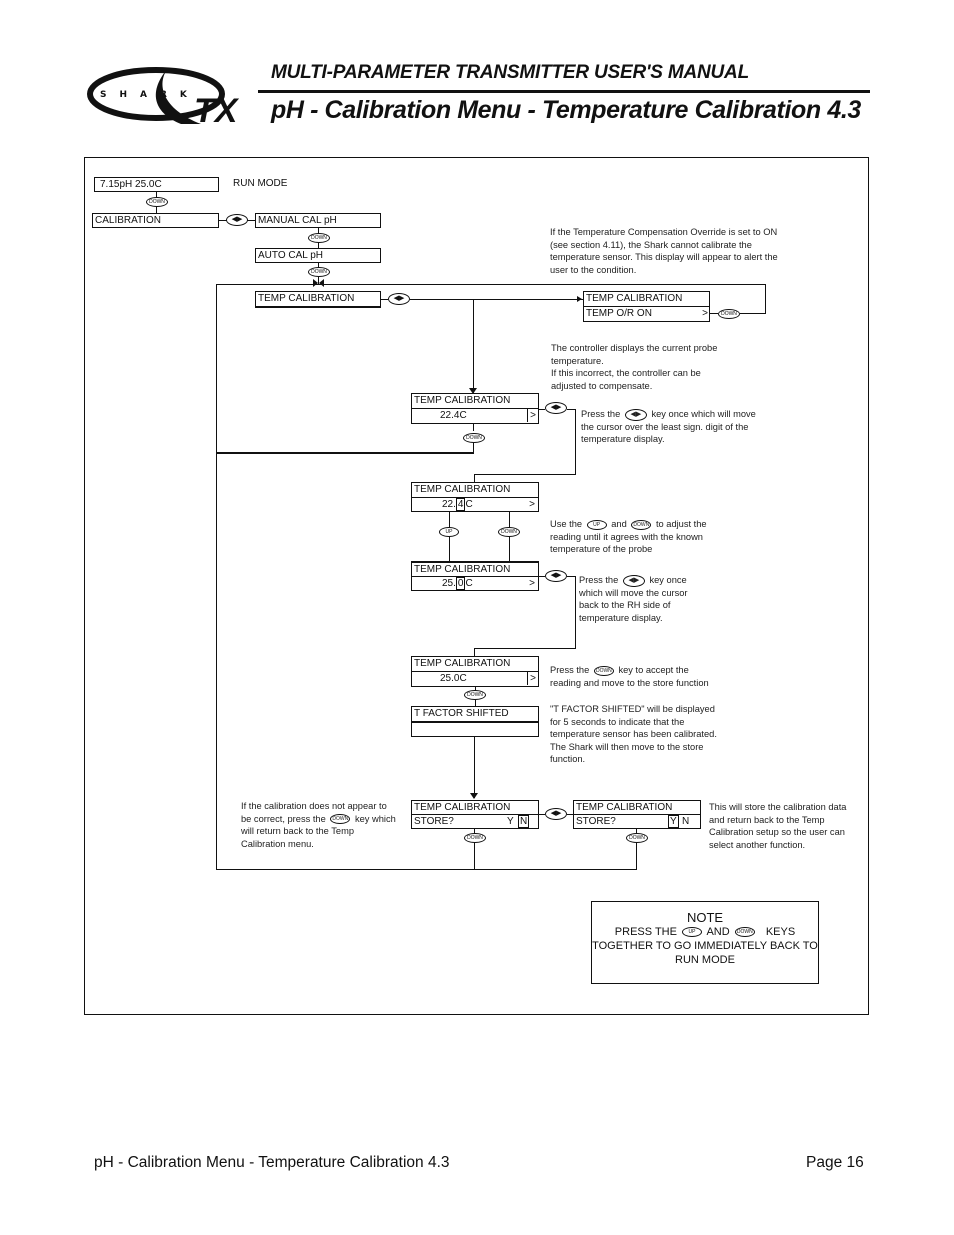 This screenshot has height=1235, width=954. I want to click on note-line: PRESS THE UP AND DOWN KEYS, so click(705, 932).